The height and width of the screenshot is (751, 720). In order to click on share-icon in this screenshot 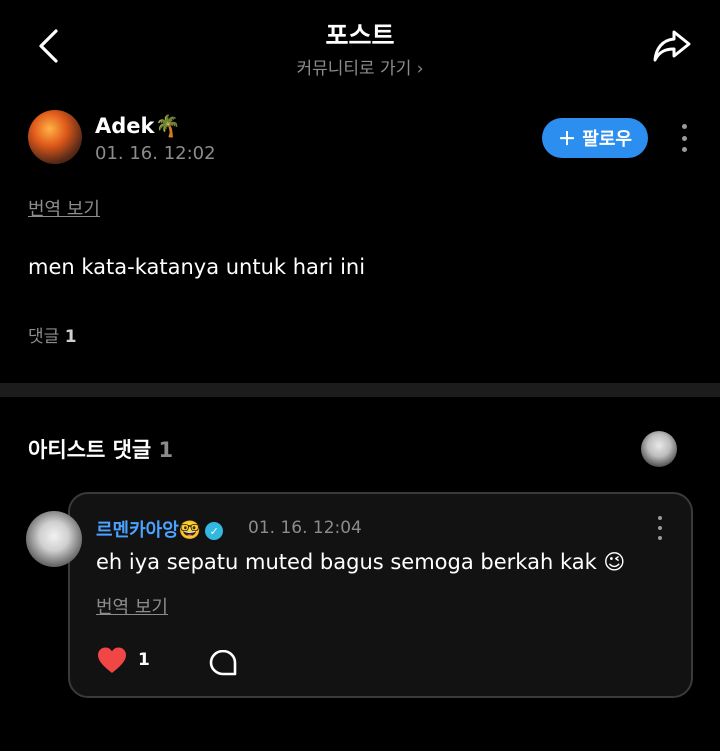, I will do `click(672, 46)`.